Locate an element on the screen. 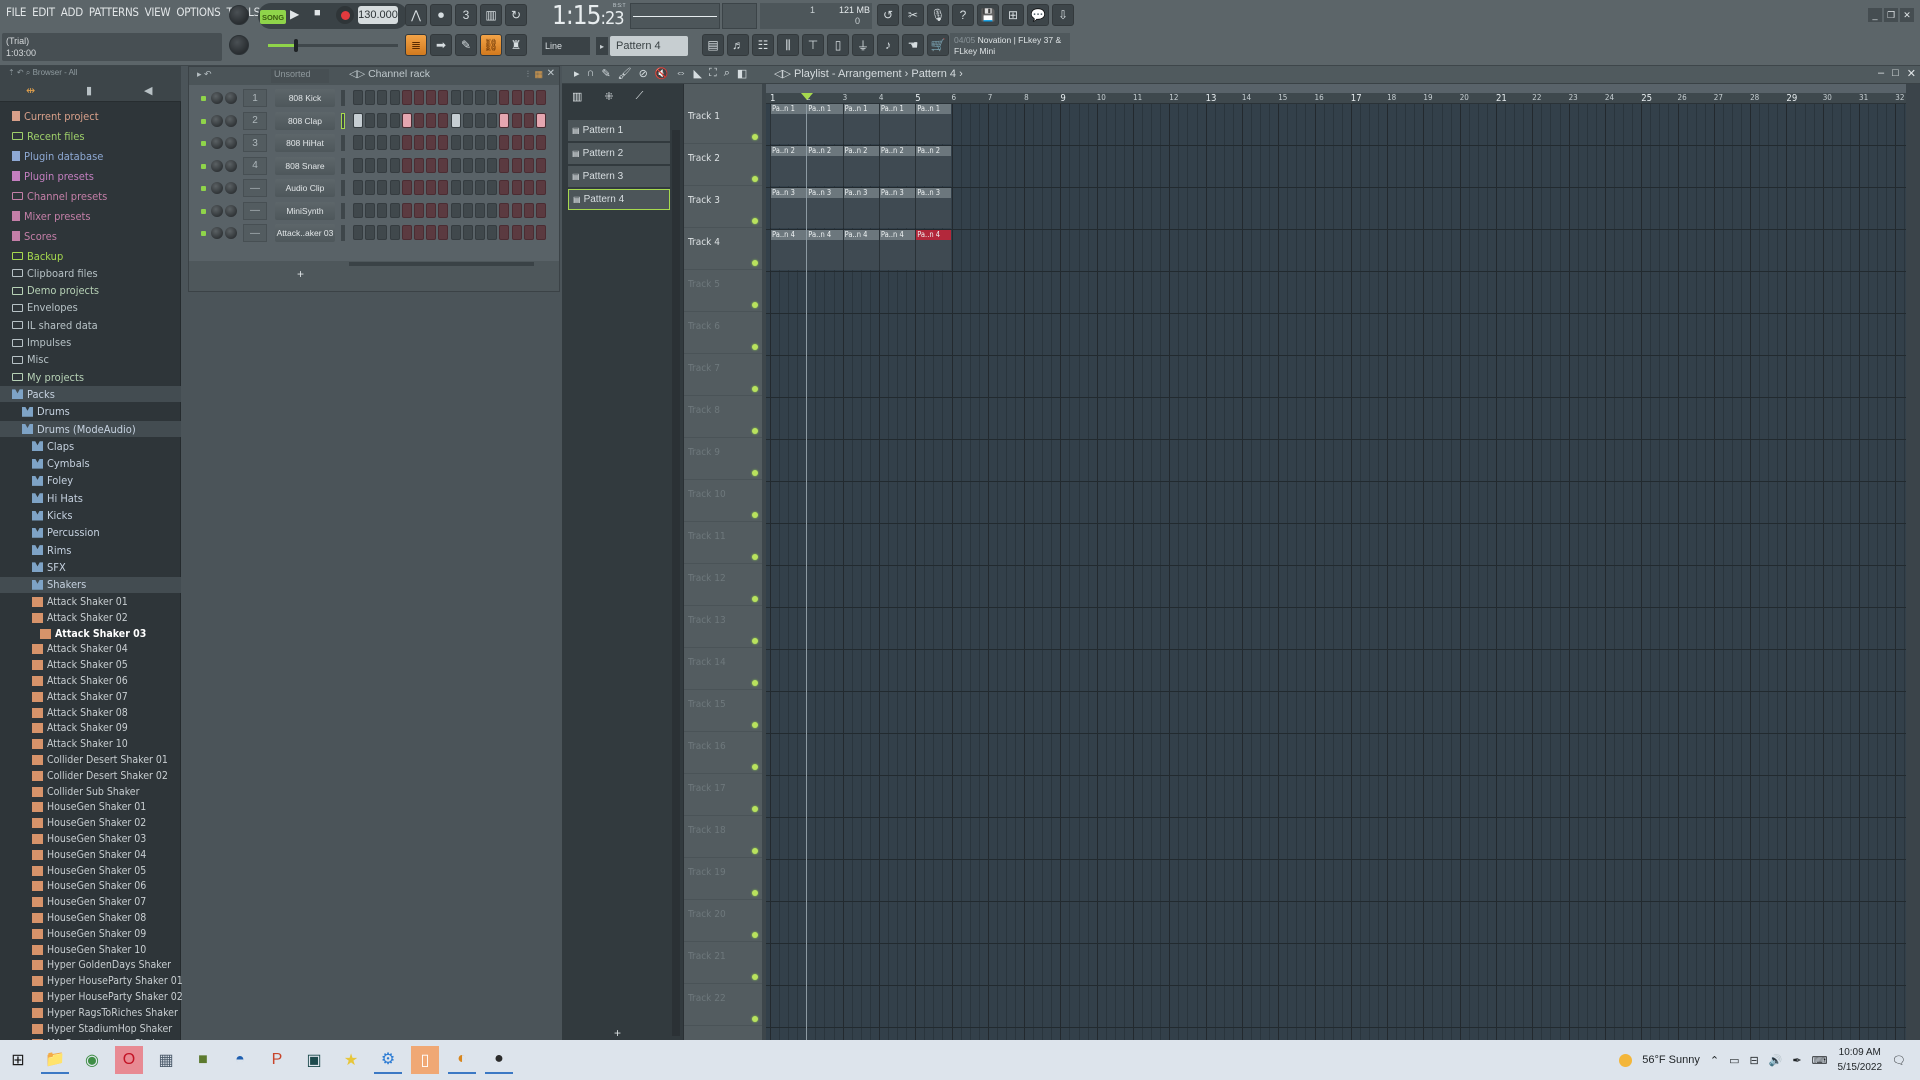  browser-item: Hi Hats is located at coordinates (90, 498).